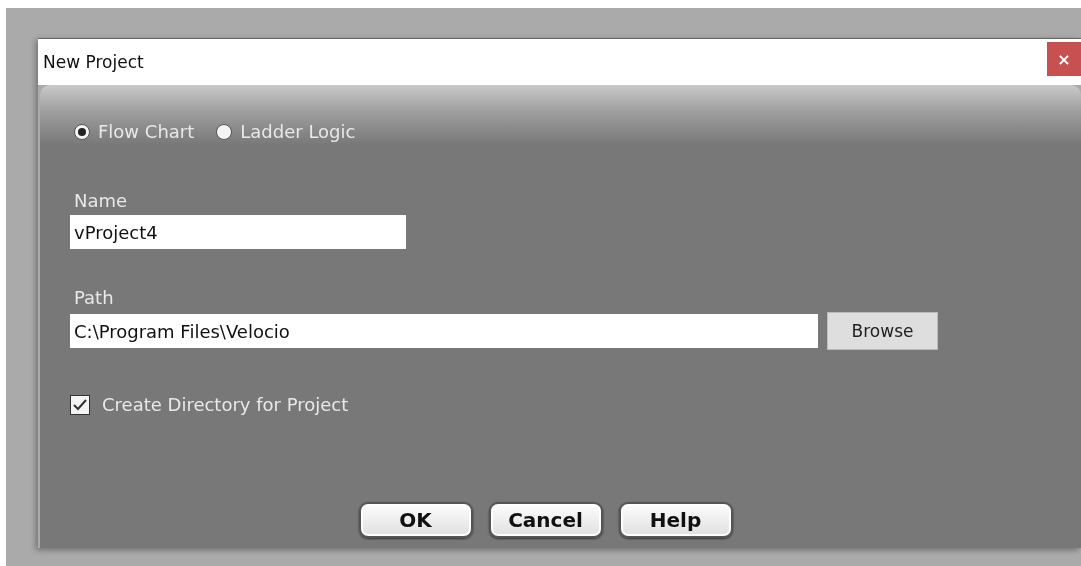  I want to click on path-label: Path, so click(94, 297).